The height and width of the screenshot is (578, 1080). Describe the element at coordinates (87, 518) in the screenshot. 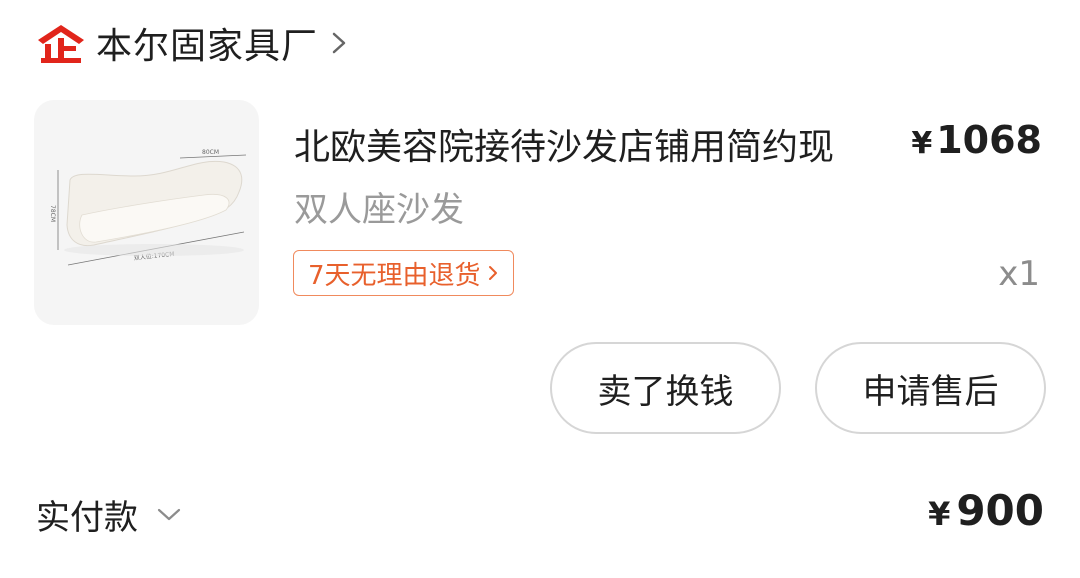

I see `paid-label: 实付款` at that location.